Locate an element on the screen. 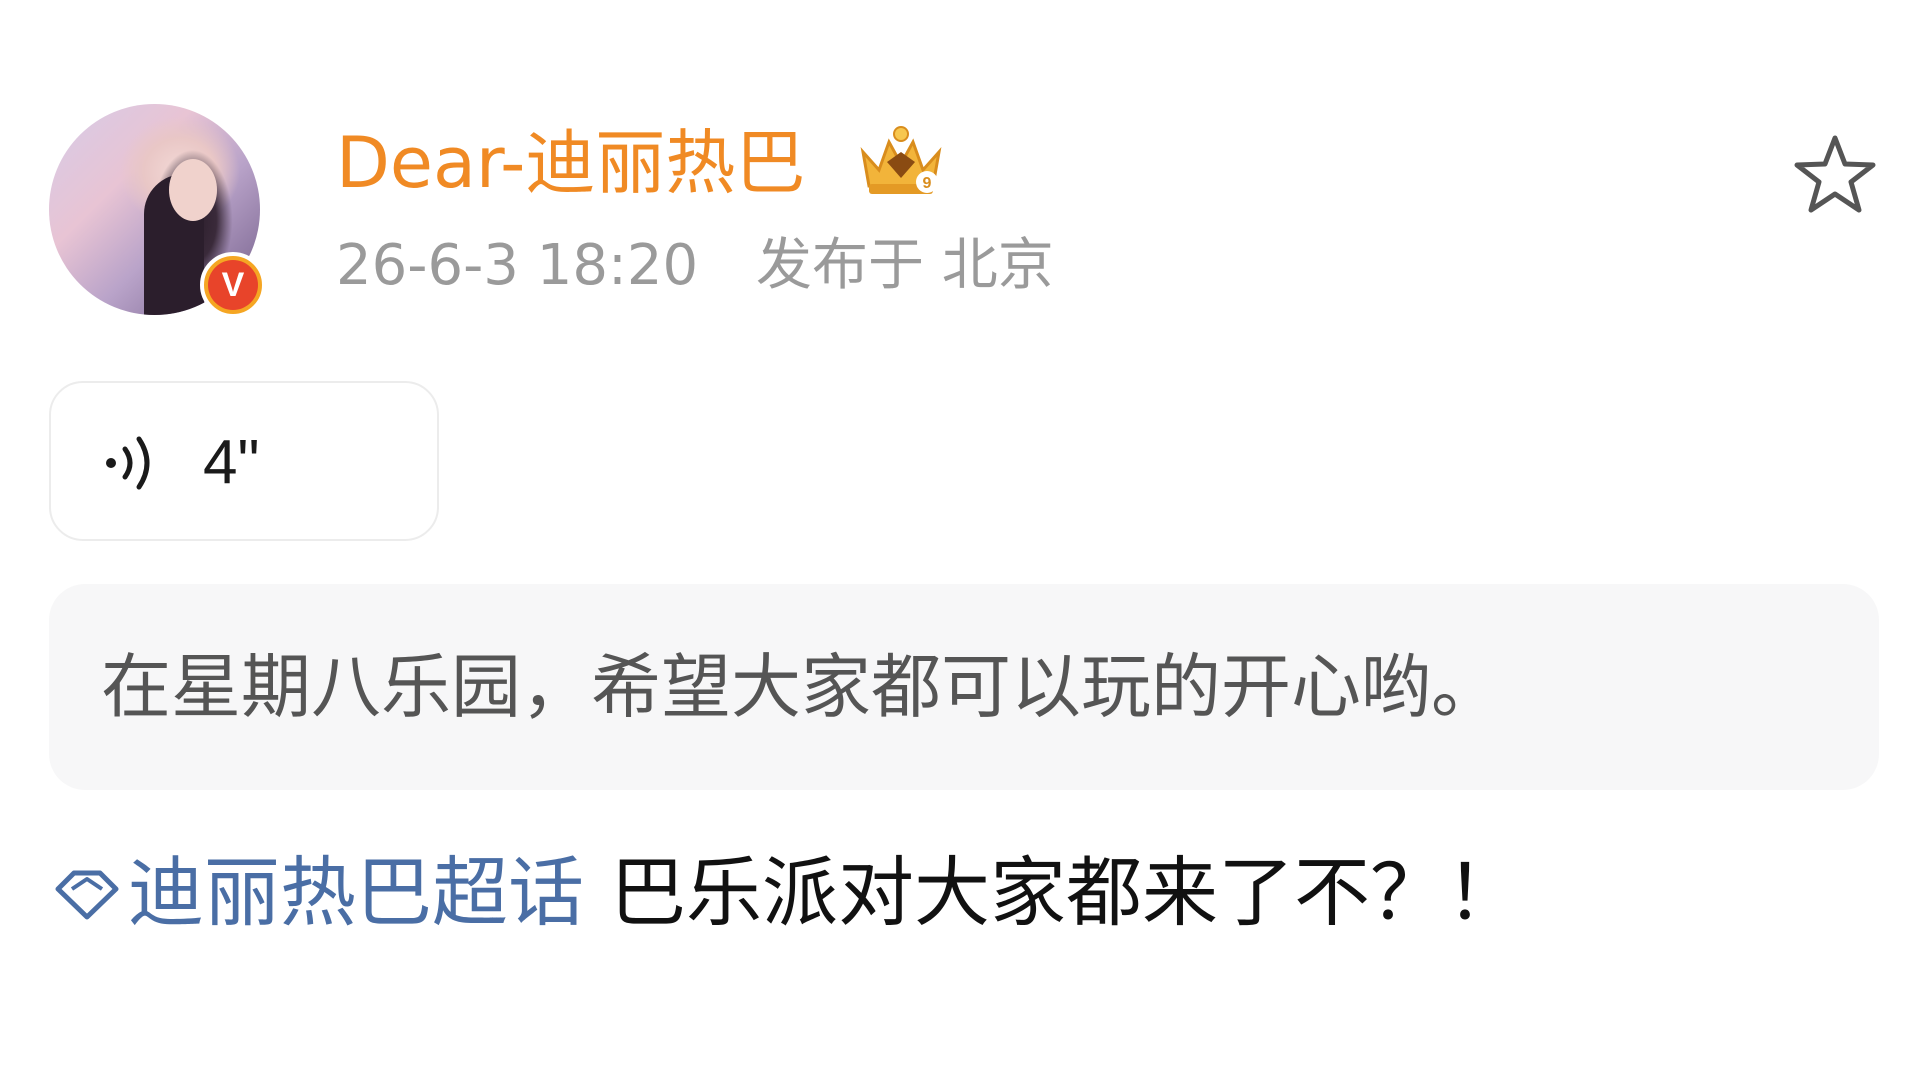 Image resolution: width=1920 pixels, height=1080 pixels. post-body: 迪丽热巴超话 巴乐派对大家都来了不？！ is located at coordinates (787, 893).